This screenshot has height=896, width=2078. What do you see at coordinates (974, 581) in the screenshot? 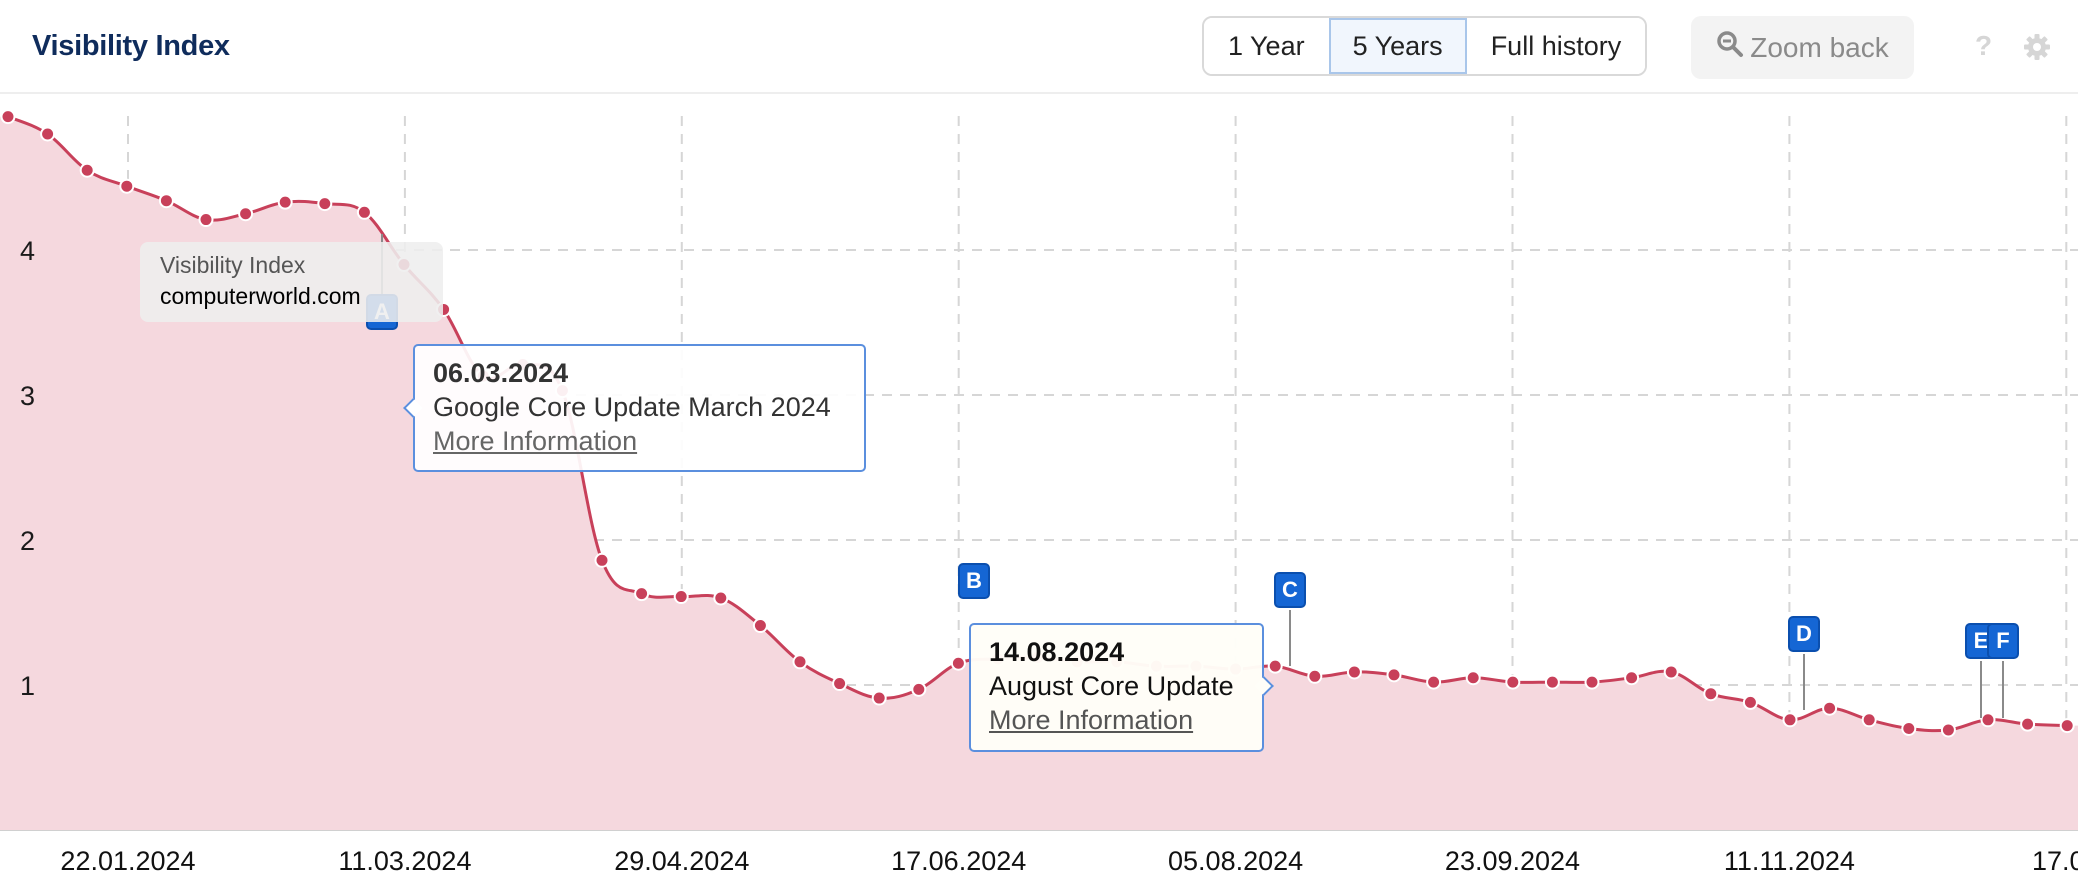
I see `event-flag-b: B` at bounding box center [974, 581].